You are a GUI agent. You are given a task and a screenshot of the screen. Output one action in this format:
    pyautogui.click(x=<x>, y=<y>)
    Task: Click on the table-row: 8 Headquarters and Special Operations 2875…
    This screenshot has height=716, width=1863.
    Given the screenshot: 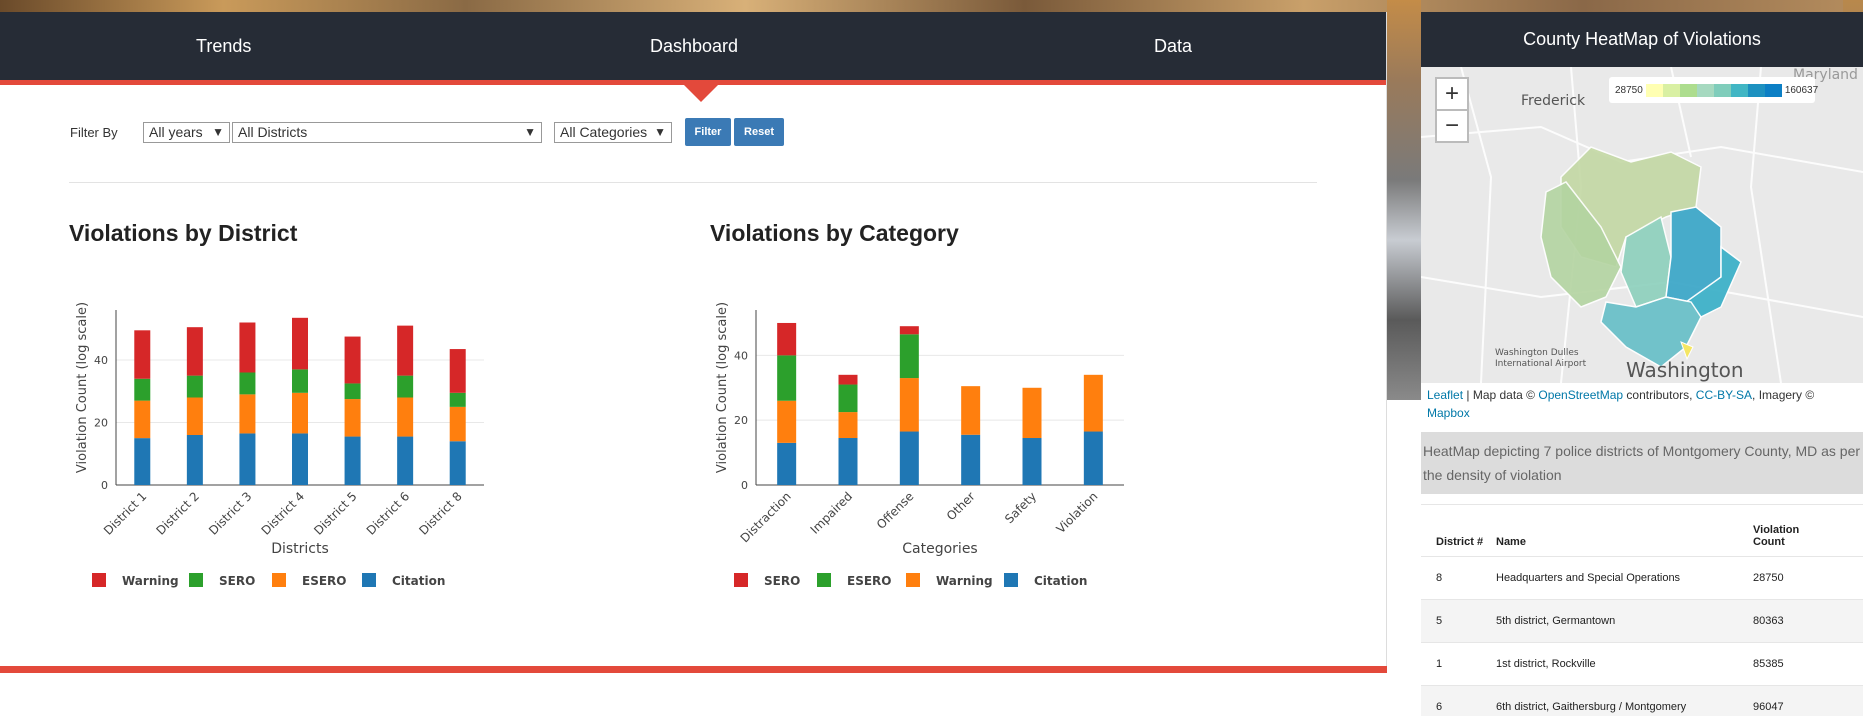 What is the action you would take?
    pyautogui.click(x=1642, y=577)
    